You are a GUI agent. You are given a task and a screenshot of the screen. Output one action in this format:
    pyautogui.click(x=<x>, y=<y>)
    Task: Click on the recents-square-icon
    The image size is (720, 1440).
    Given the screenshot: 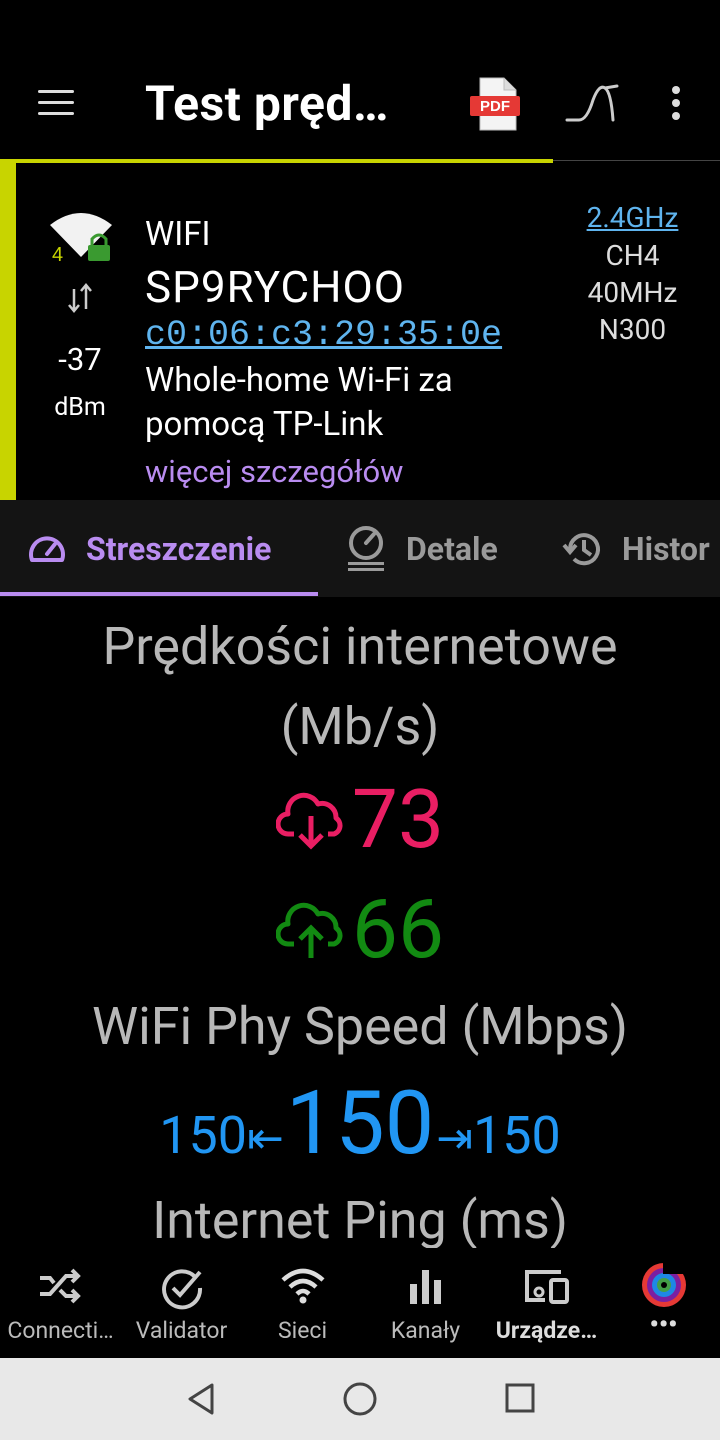 What is the action you would take?
    pyautogui.click(x=520, y=1398)
    